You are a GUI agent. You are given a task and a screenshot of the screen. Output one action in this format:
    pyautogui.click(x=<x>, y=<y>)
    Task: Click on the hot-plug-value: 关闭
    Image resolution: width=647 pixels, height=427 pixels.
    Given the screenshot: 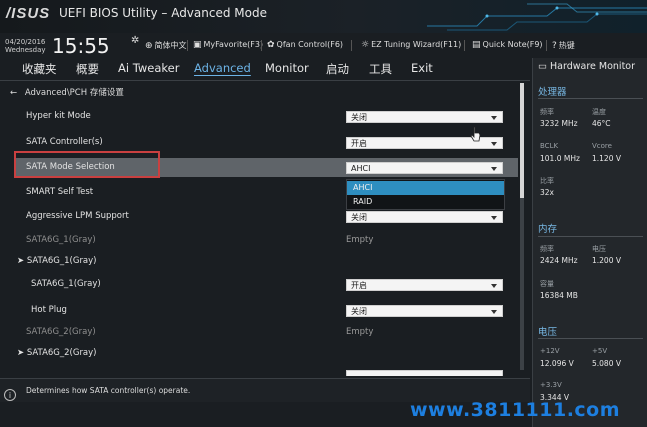 What is the action you would take?
    pyautogui.click(x=359, y=311)
    